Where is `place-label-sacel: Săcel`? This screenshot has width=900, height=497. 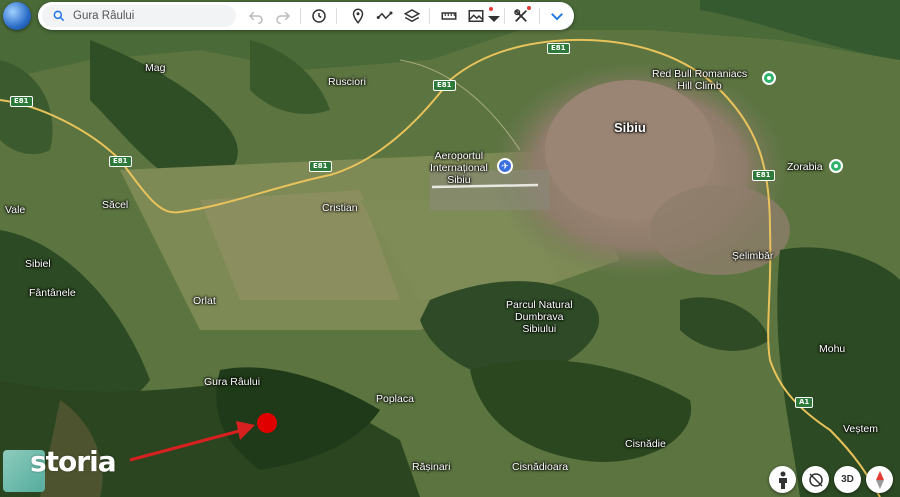
place-label-sacel: Săcel is located at coordinates (115, 205).